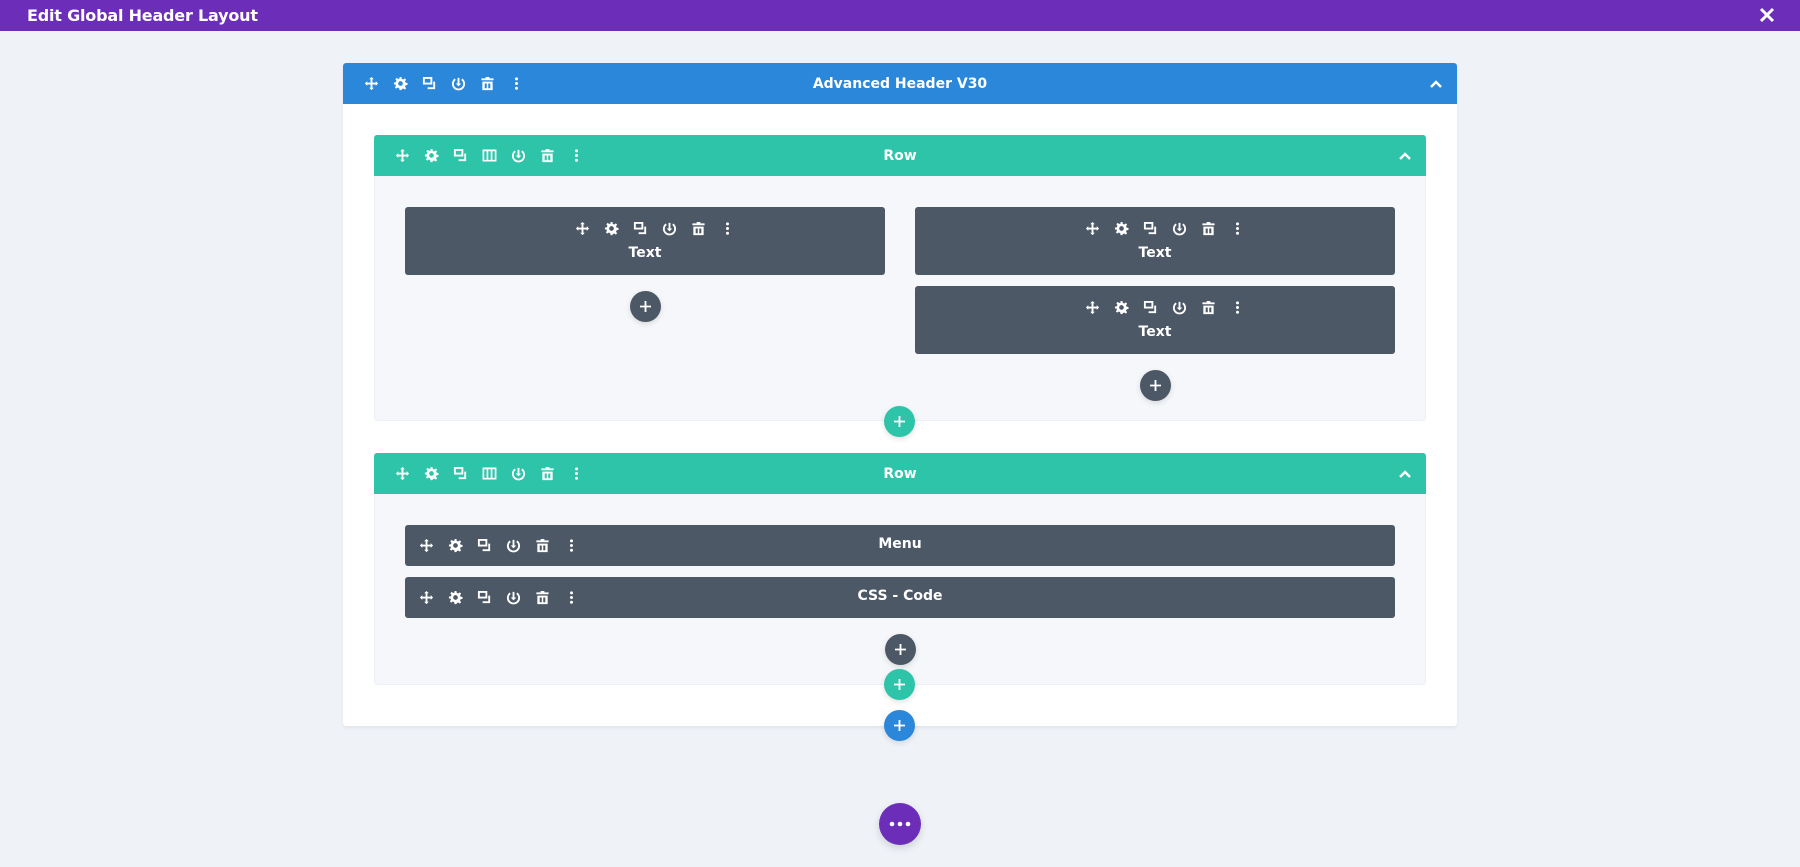 This screenshot has width=1800, height=867. I want to click on module-css-code: CSS - Code, so click(900, 597).